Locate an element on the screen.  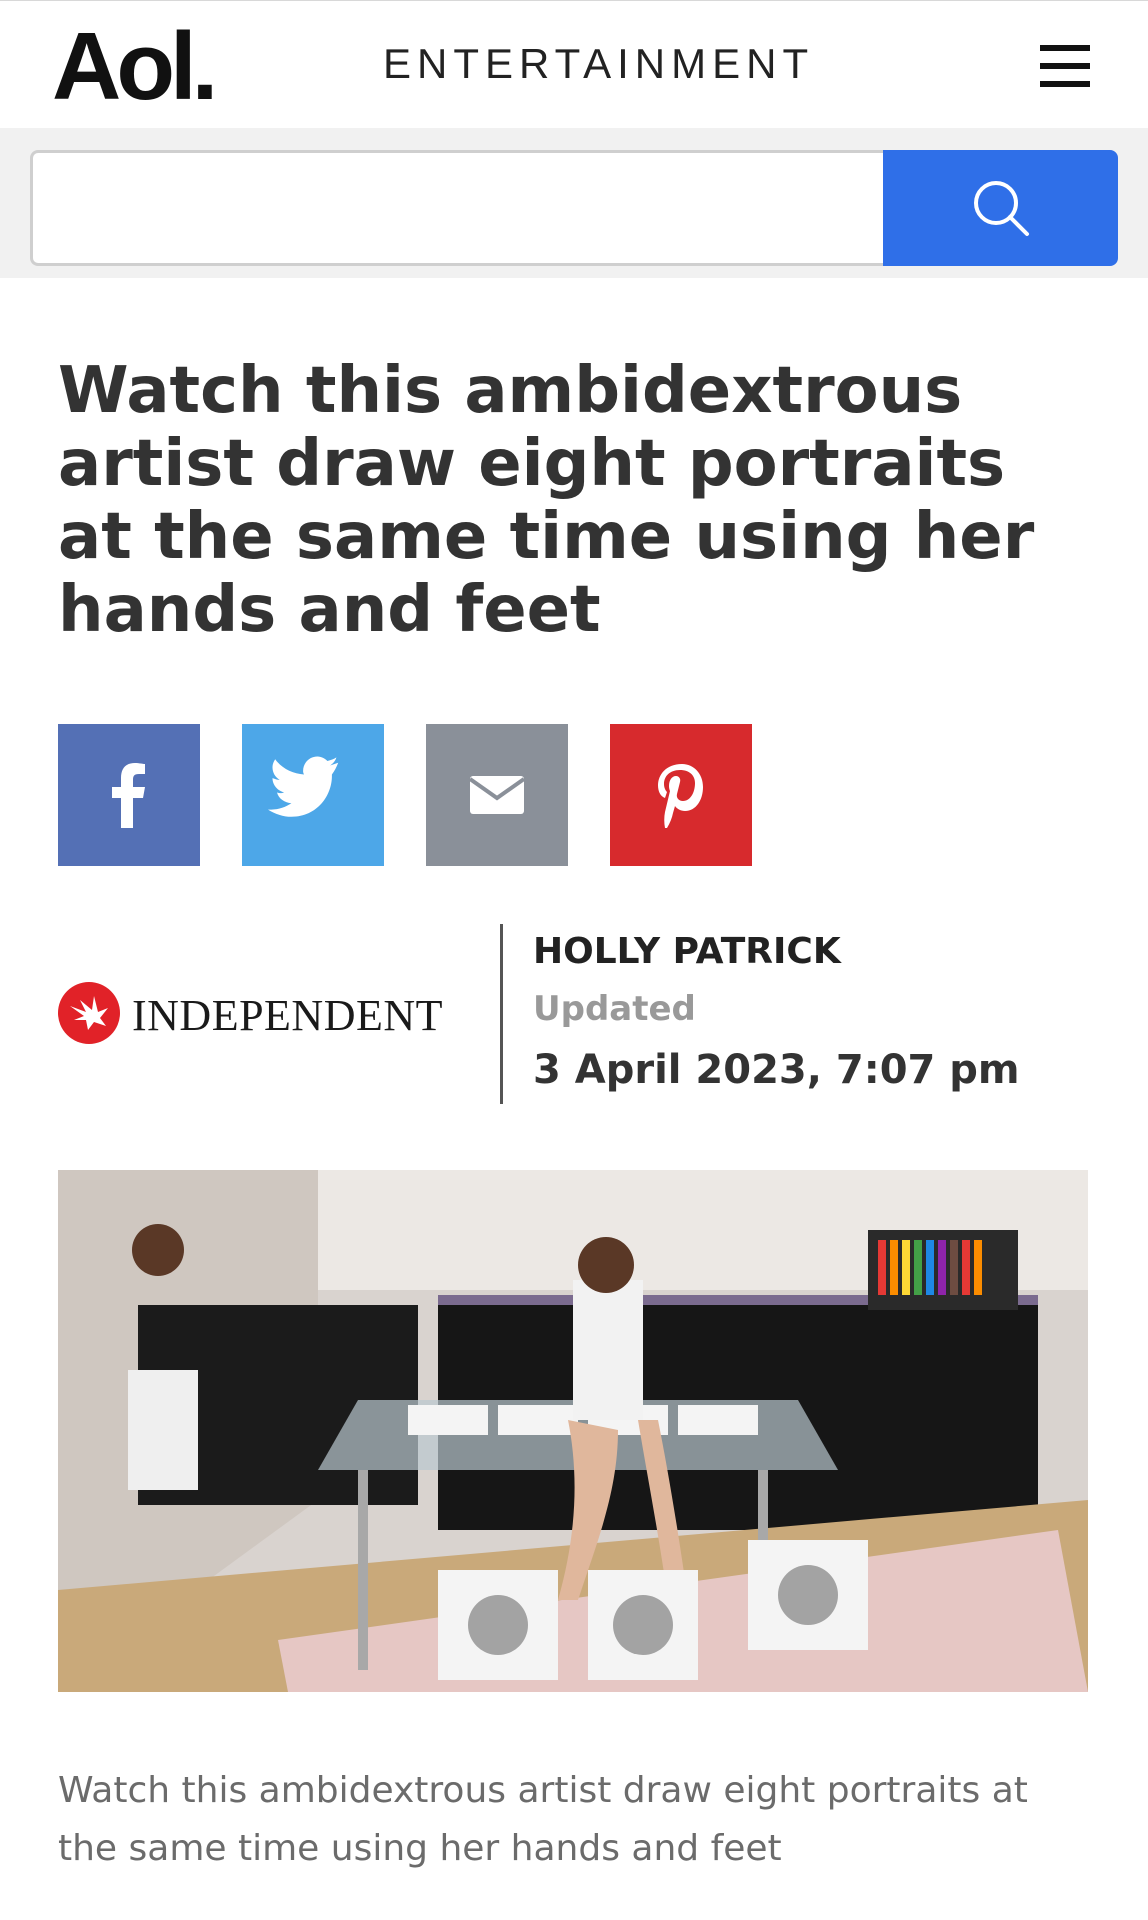
section-label: ENTERTAINMENT is located at coordinates (598, 64).